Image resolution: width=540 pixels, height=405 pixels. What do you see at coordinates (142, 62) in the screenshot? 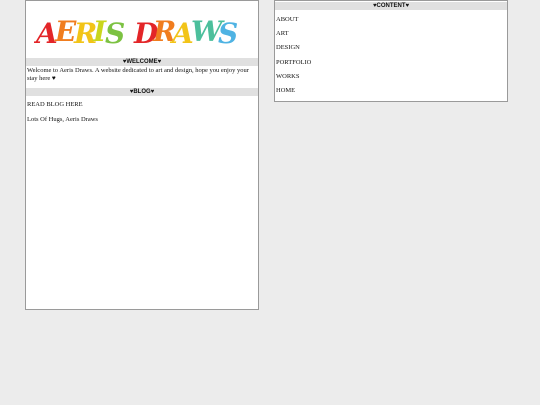
I see `welcome-header: ♥WELCOME♥` at bounding box center [142, 62].